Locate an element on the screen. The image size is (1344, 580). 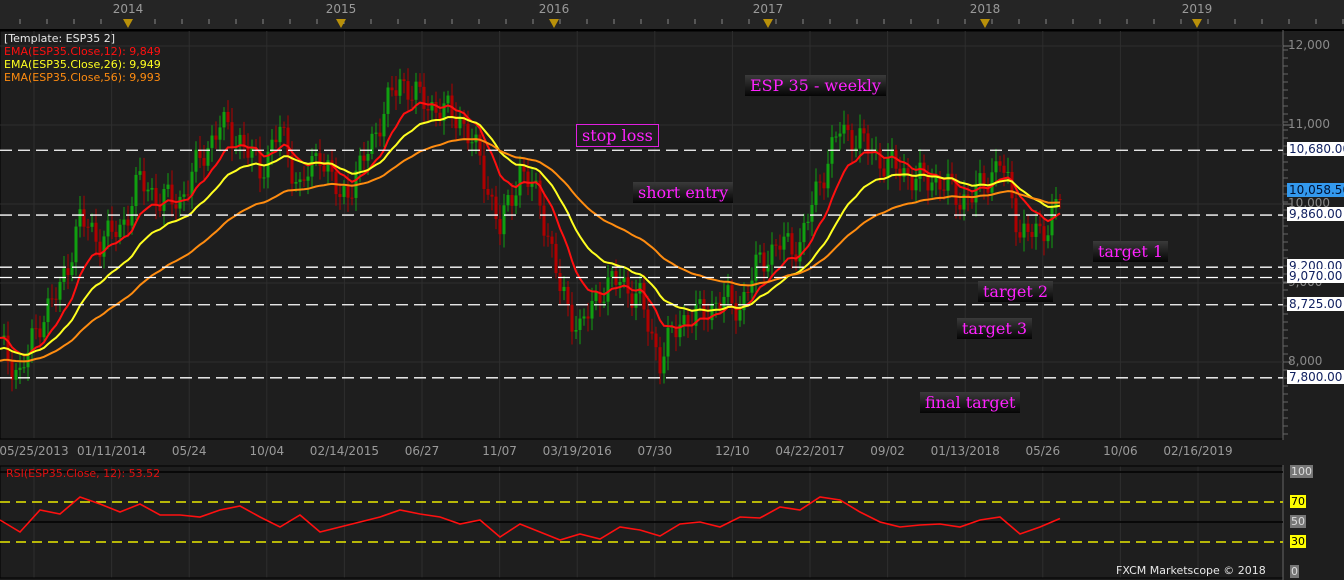
x-tick-label: 05/25/2013 is located at coordinates (34, 451).